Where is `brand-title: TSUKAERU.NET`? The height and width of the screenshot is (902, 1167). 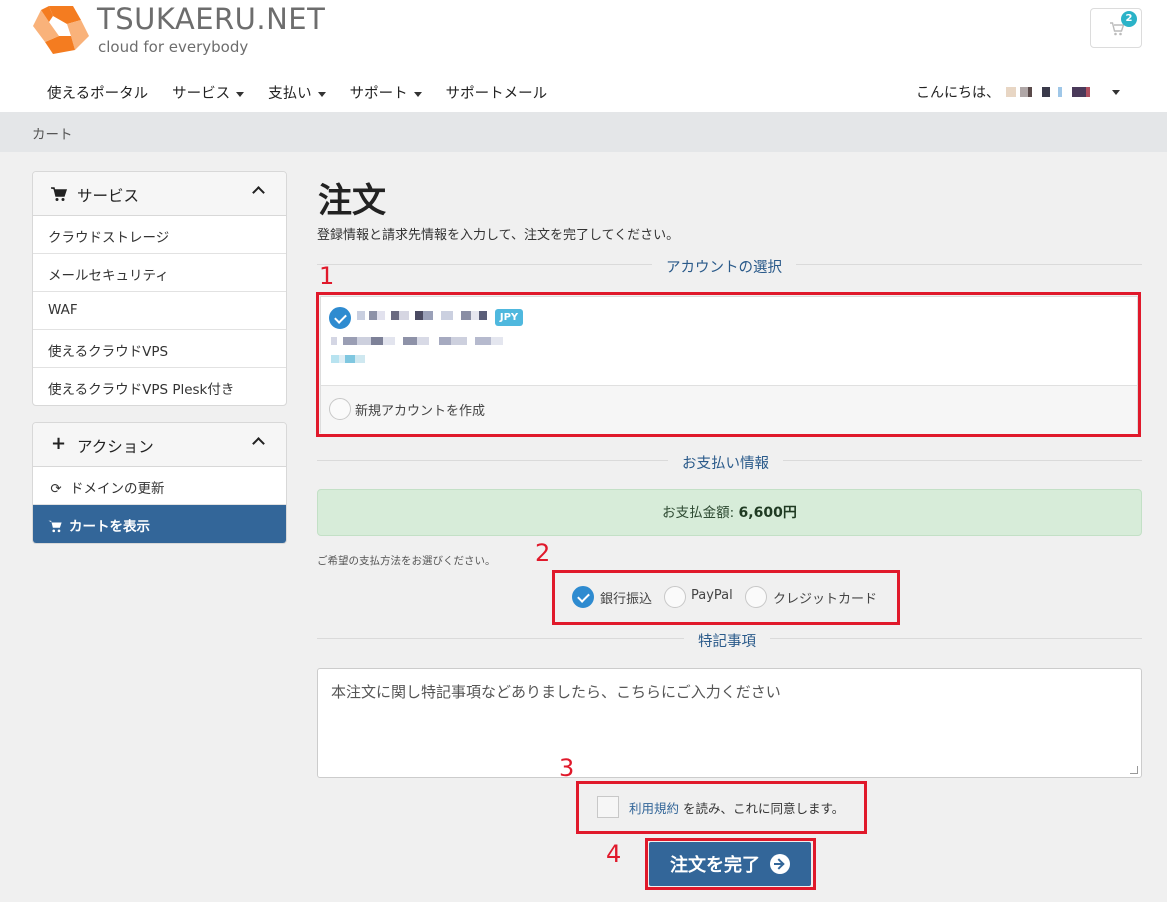 brand-title: TSUKAERU.NET is located at coordinates (211, 19).